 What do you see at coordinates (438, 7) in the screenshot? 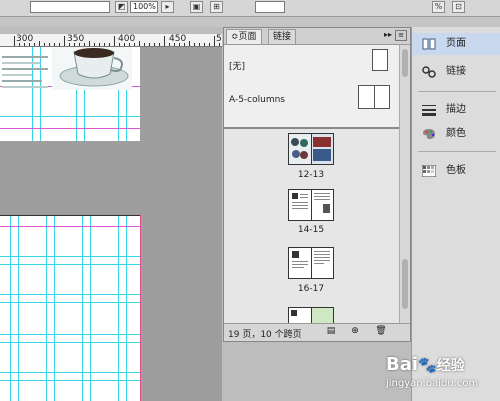
I see `percent-icon: %` at bounding box center [438, 7].